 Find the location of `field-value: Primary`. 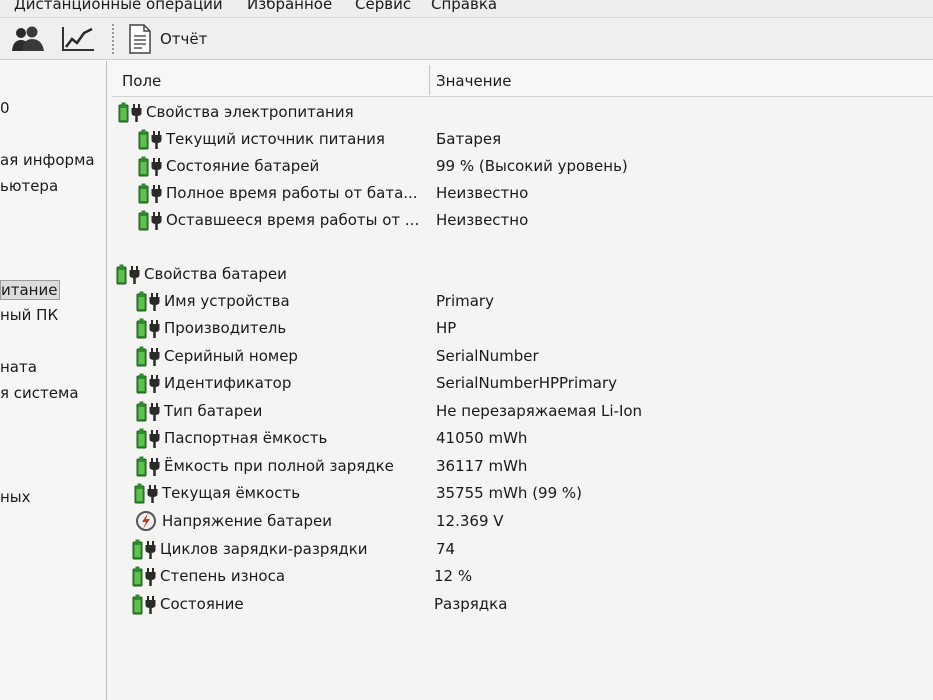

field-value: Primary is located at coordinates (465, 301).